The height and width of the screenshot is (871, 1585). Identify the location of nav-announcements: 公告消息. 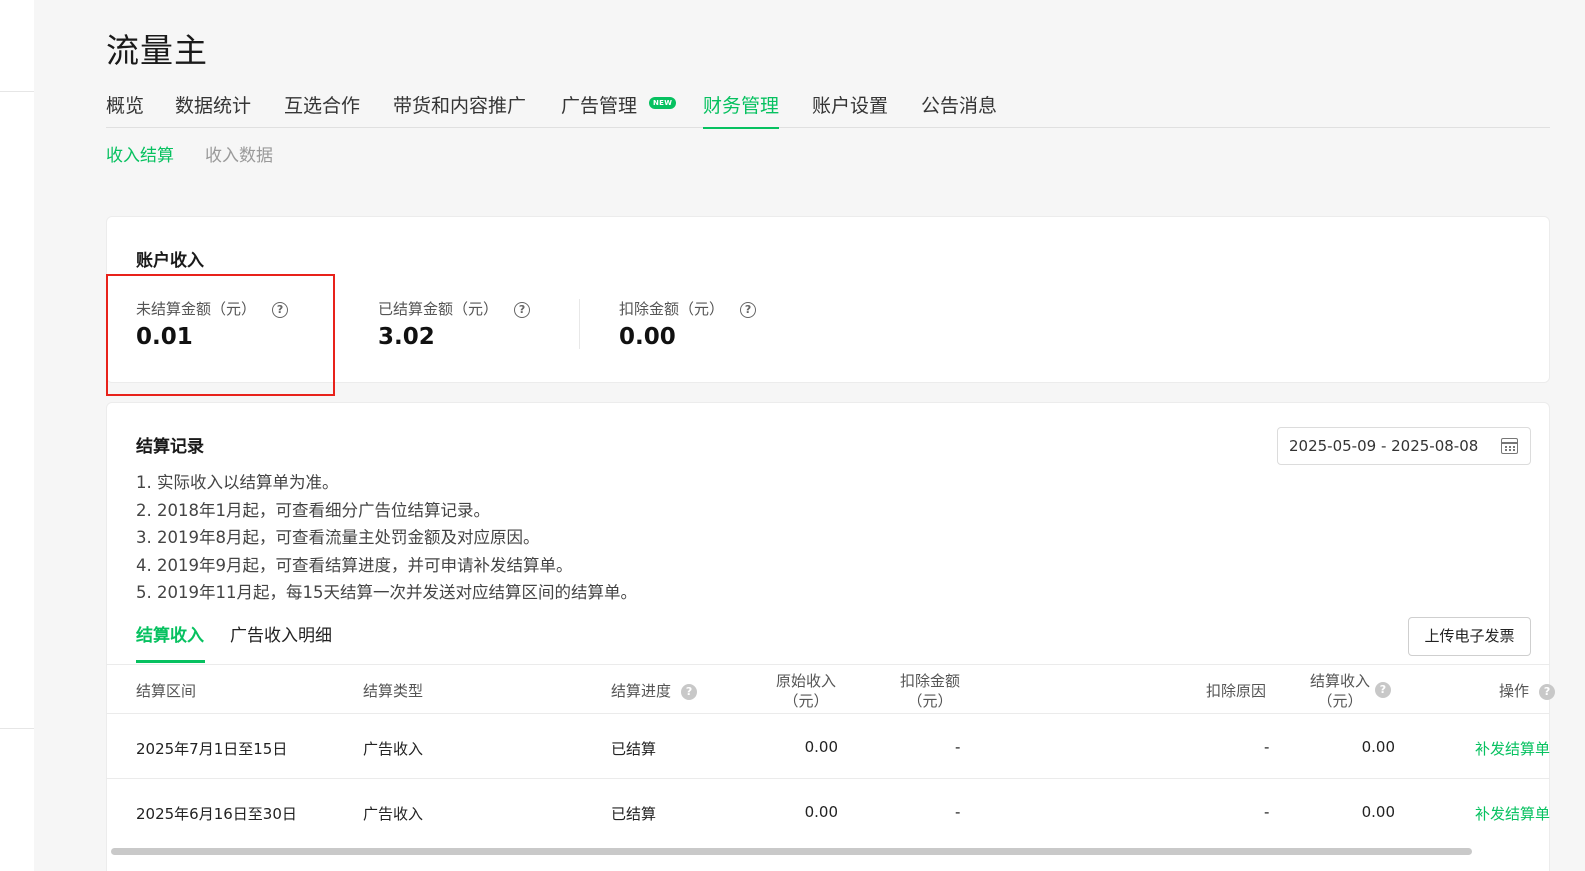
(959, 110).